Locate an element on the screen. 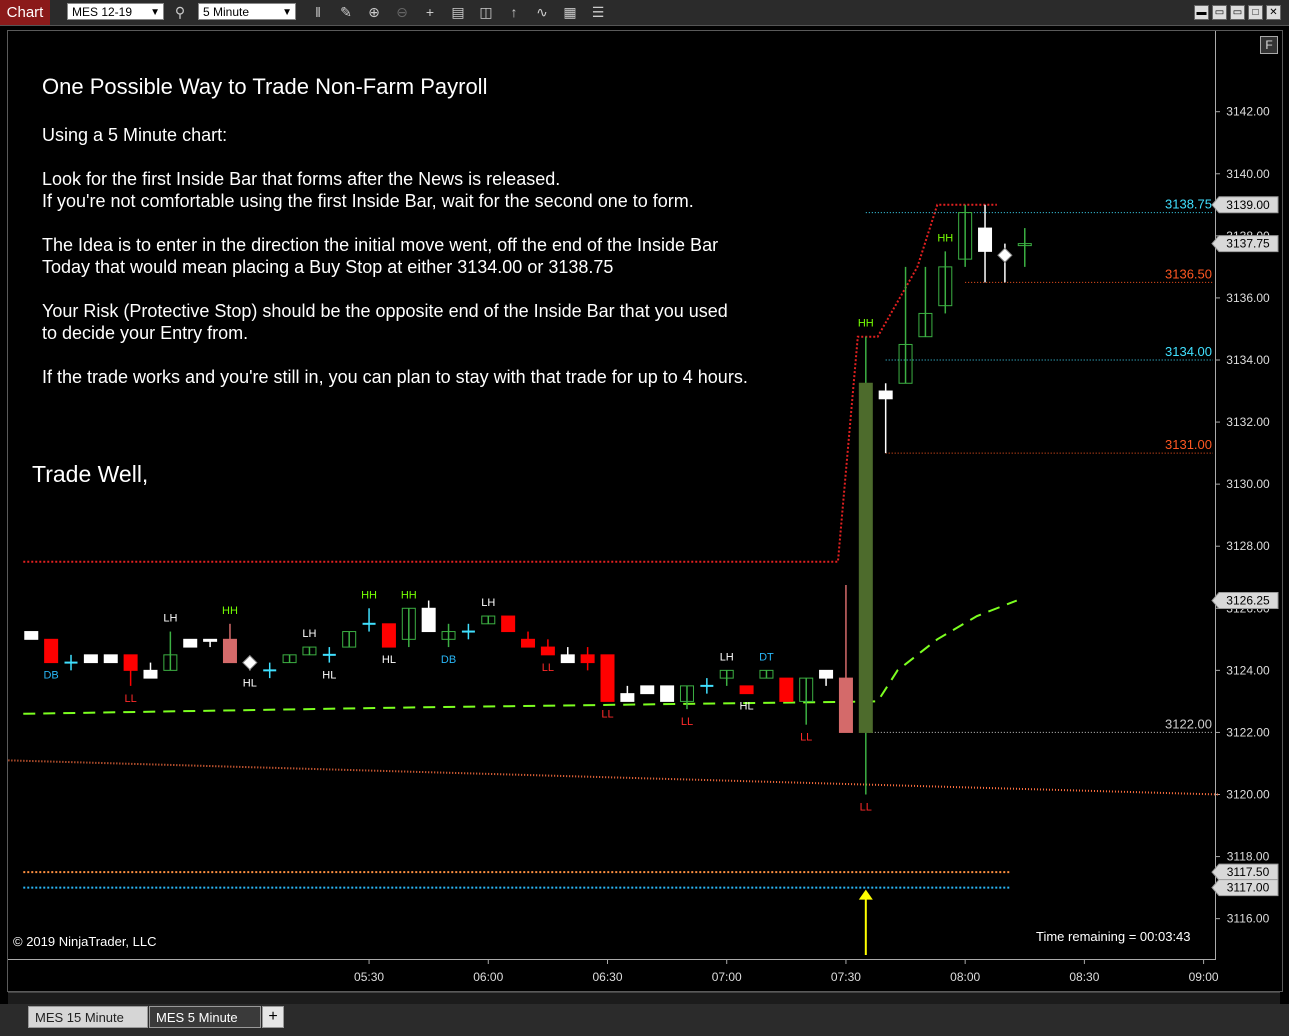 This screenshot has height=1036, width=1289. trend-line is located at coordinates (614, 777).